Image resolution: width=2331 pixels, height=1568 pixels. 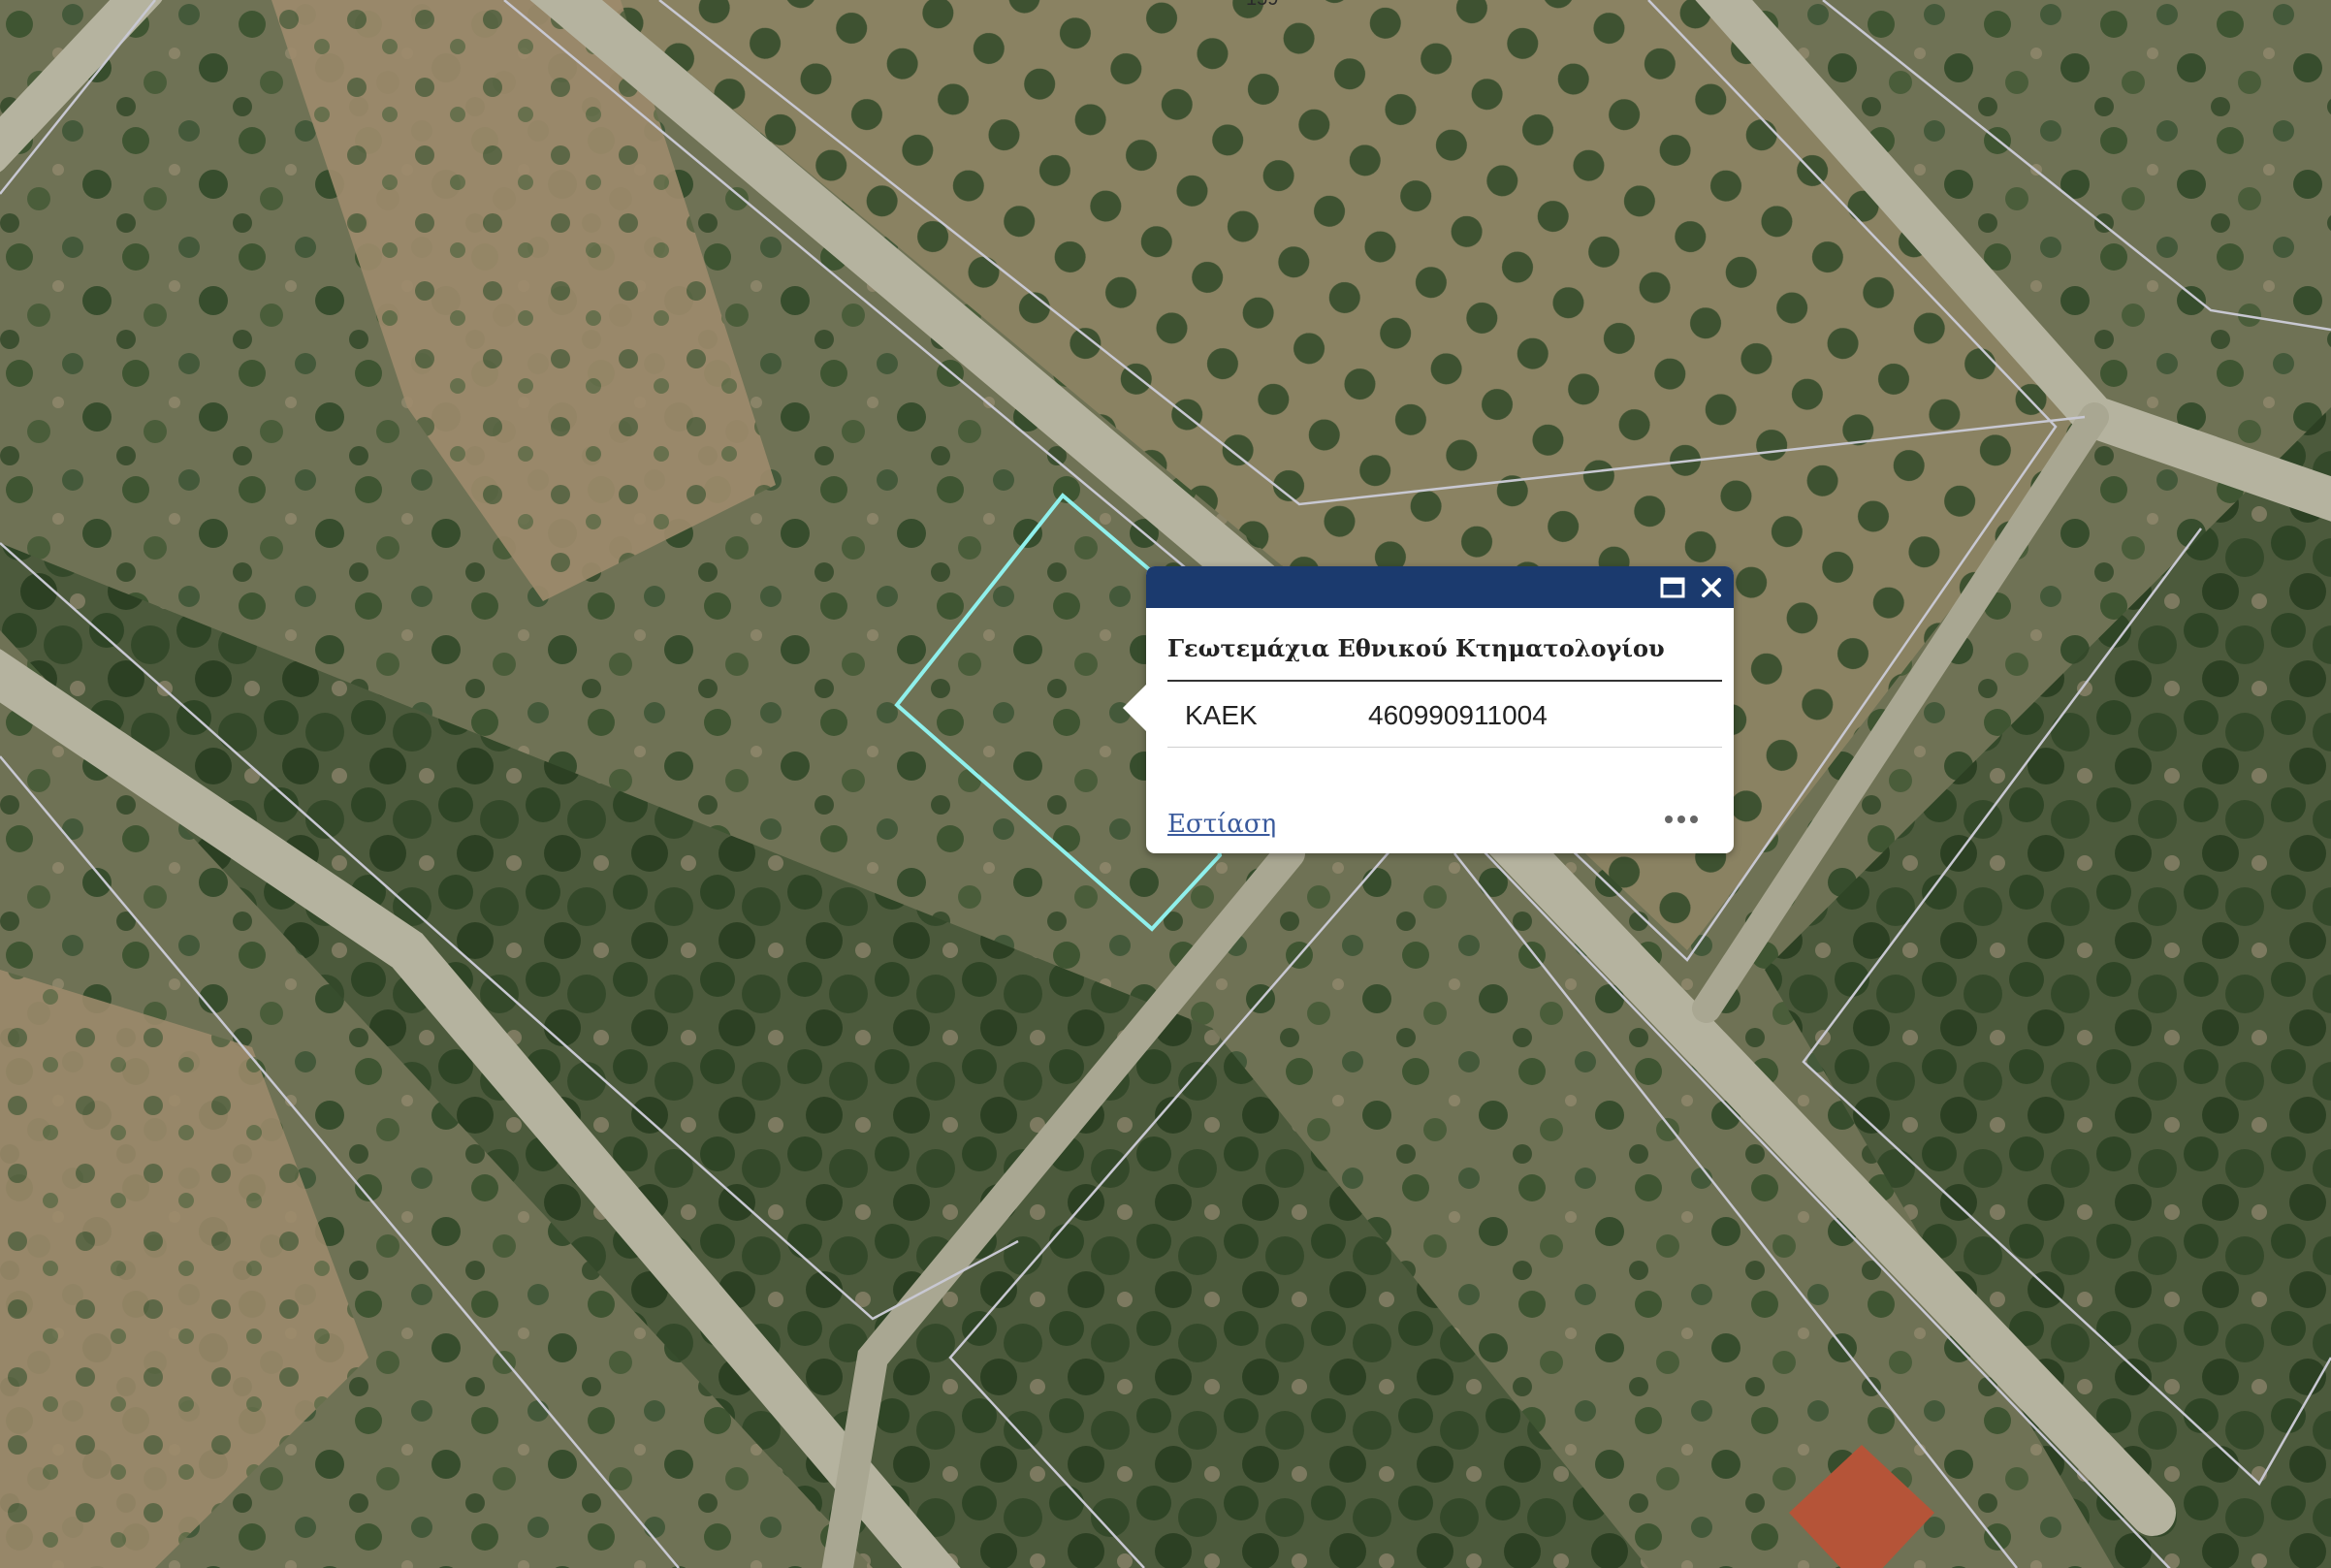 I want to click on zoom-to-link: Εστίαση, so click(x=1221, y=824).